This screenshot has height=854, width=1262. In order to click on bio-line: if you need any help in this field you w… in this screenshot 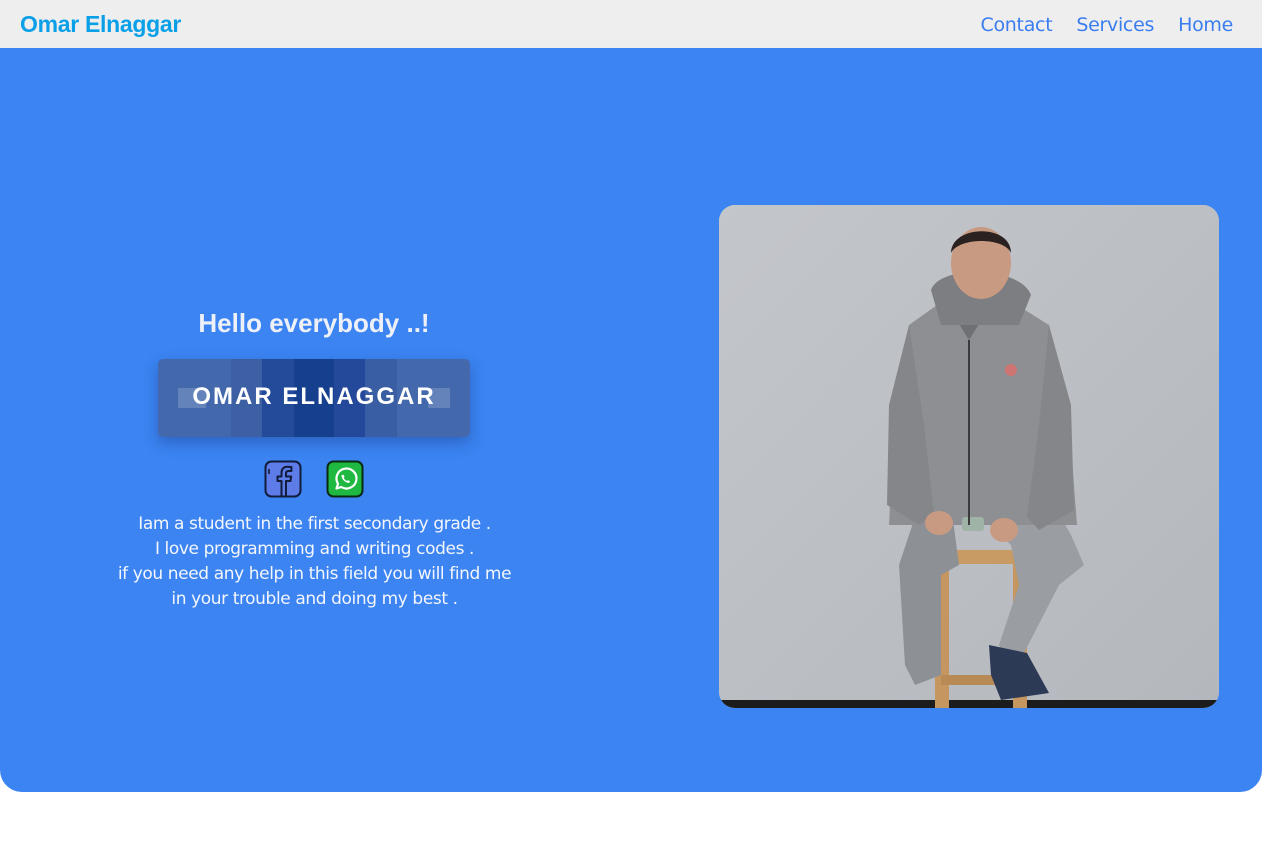, I will do `click(314, 574)`.